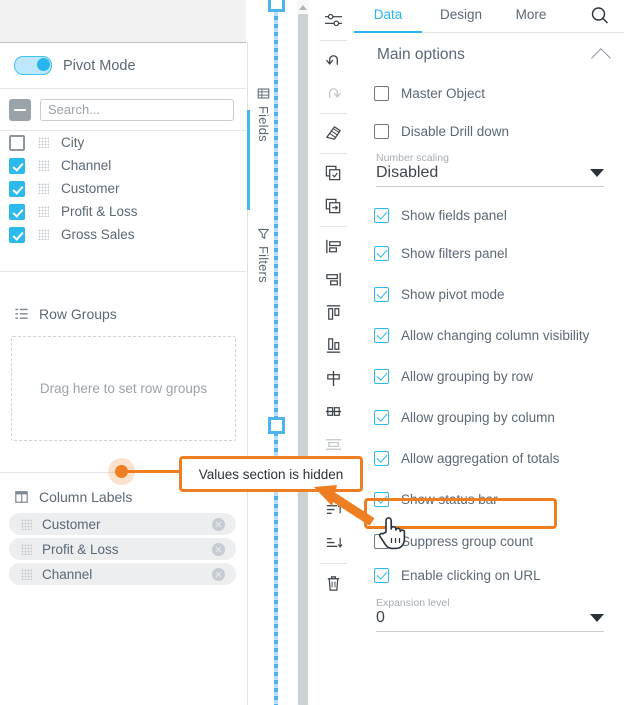  Describe the element at coordinates (490, 620) in the screenshot. I see `expansion-level-select: 0` at that location.